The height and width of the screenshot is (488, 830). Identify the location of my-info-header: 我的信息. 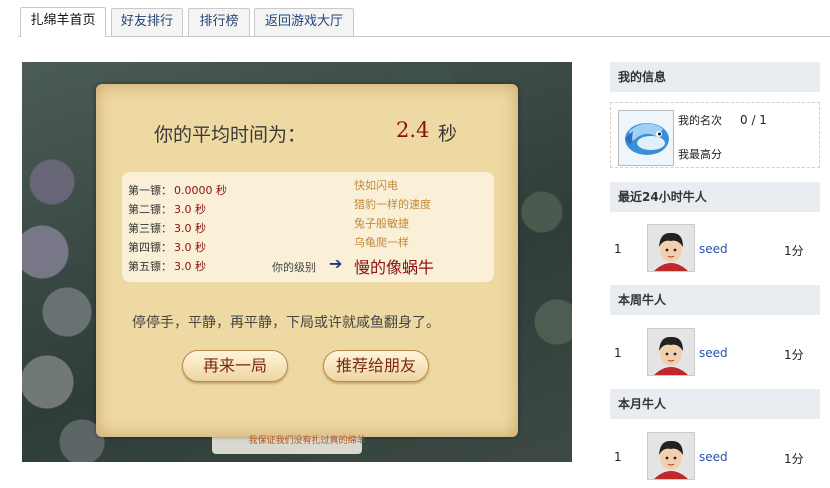
(715, 77).